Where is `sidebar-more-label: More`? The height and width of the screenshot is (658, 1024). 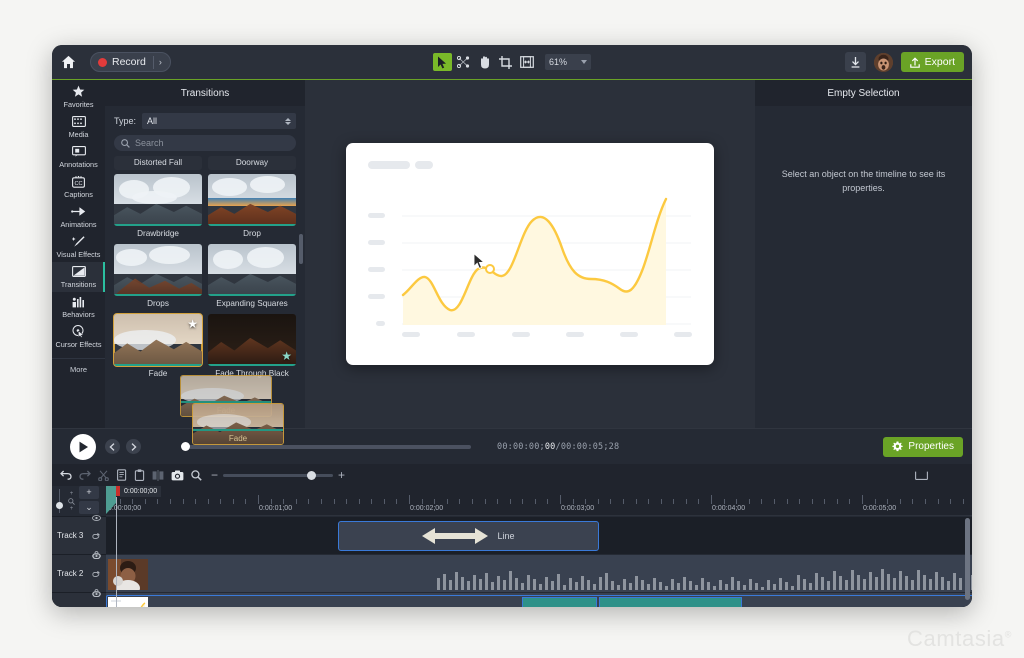
sidebar-more-label: More is located at coordinates (78, 369).